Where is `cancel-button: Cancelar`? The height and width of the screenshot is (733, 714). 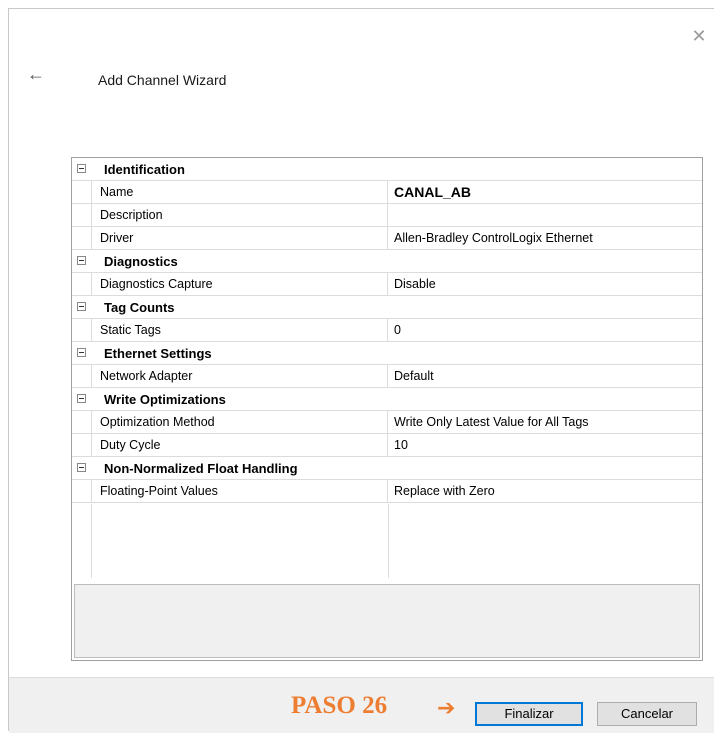 cancel-button: Cancelar is located at coordinates (647, 714).